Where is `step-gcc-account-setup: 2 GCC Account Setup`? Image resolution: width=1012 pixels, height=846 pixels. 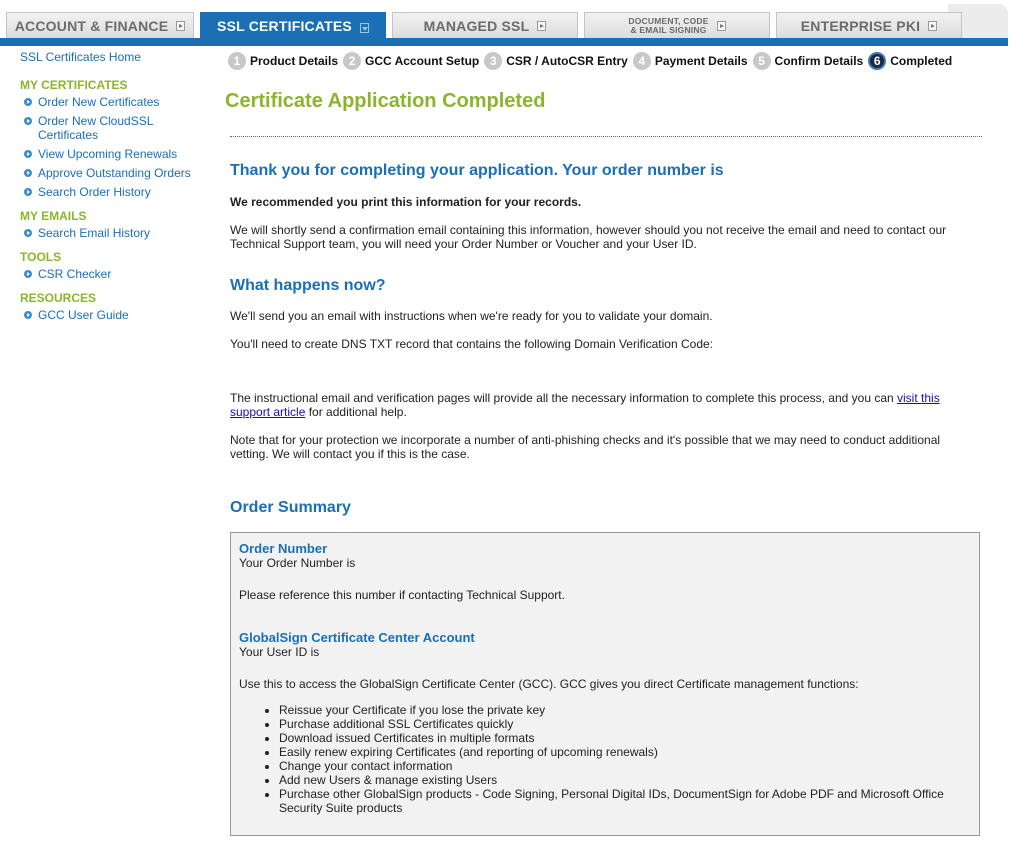 step-gcc-account-setup: 2 GCC Account Setup is located at coordinates (411, 61).